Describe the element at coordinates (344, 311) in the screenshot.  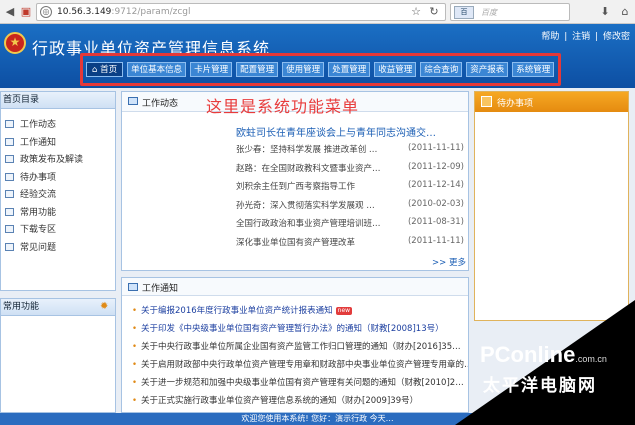
I see `new-badge: new` at that location.